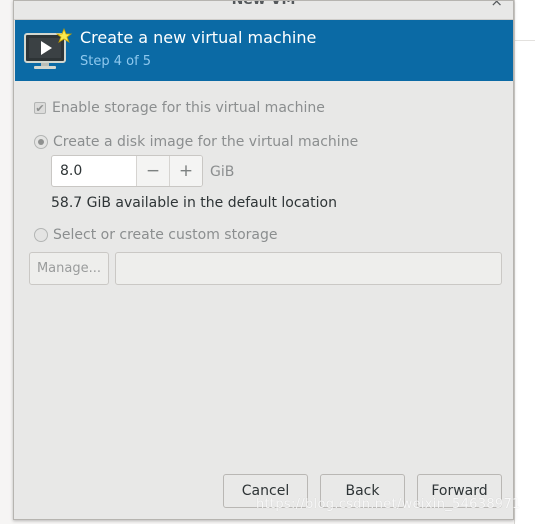 This screenshot has width=535, height=524. What do you see at coordinates (152, 171) in the screenshot?
I see `decrease-size-button: −` at bounding box center [152, 171].